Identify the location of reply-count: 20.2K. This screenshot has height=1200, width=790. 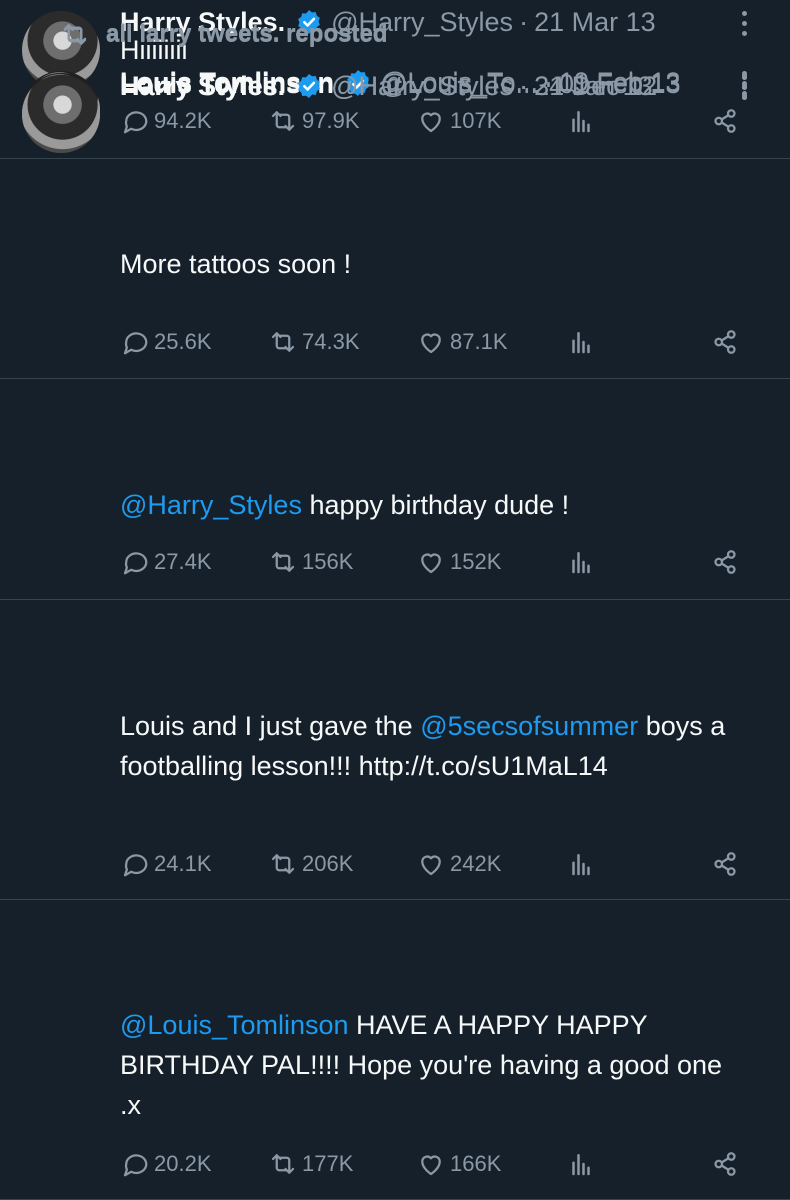
(183, 1163).